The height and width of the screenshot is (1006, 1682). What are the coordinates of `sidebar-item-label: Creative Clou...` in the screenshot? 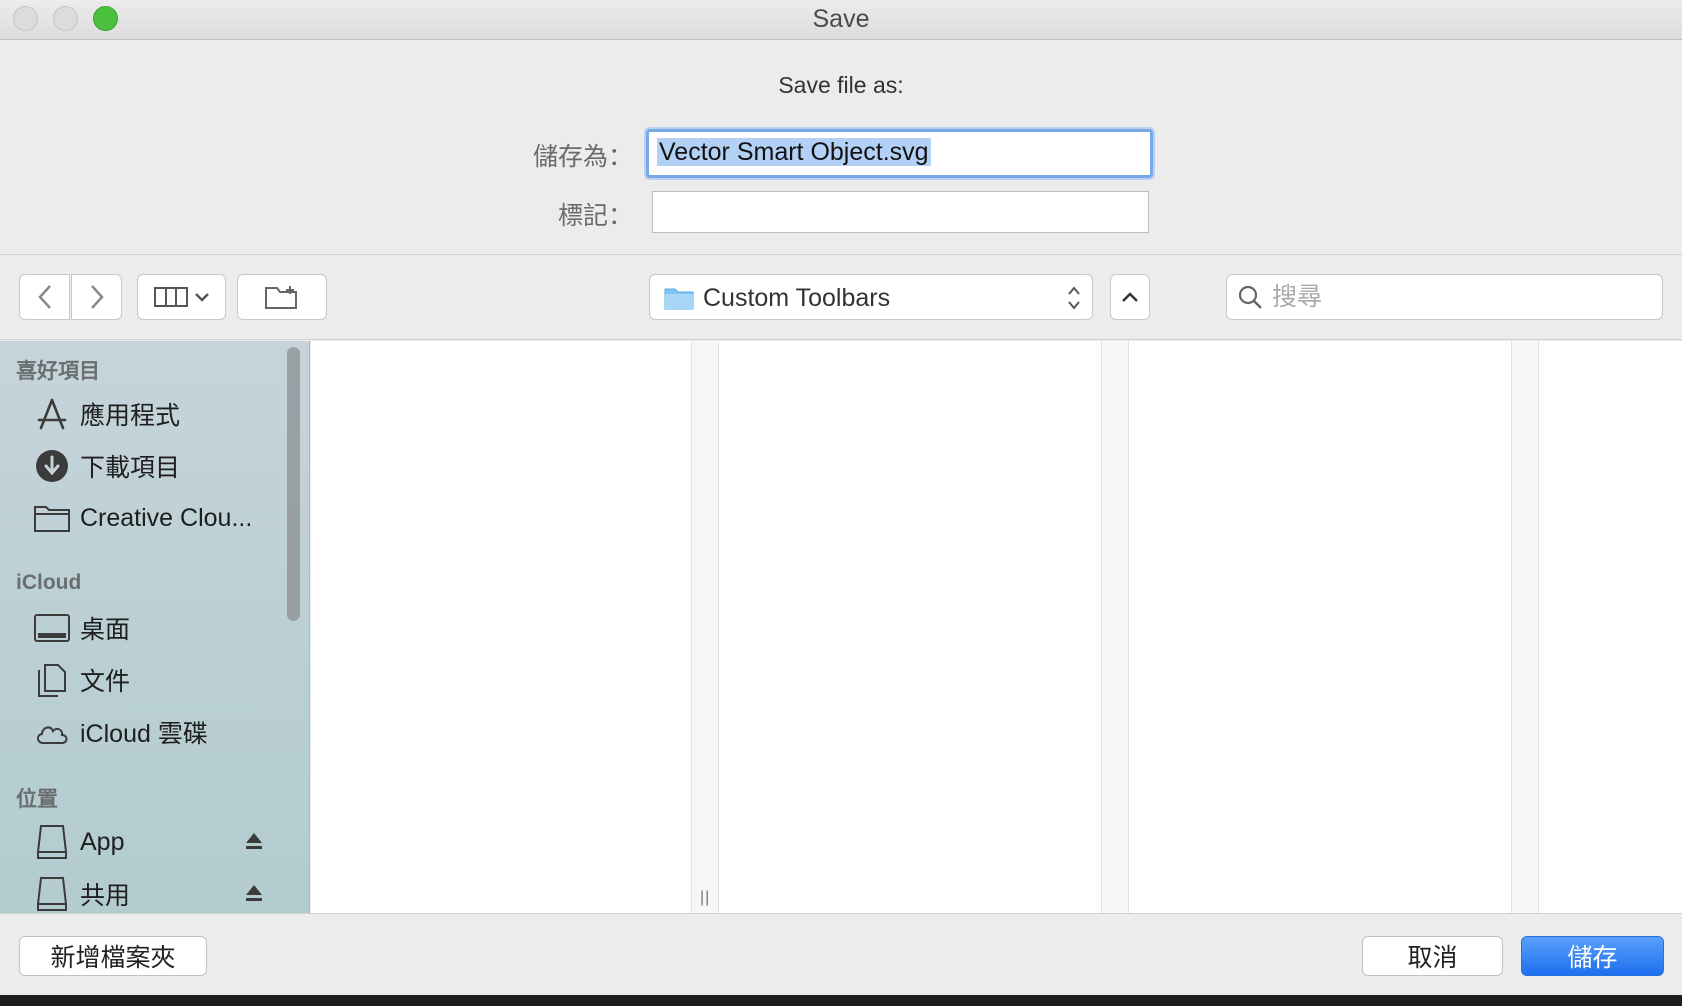 It's located at (166, 517).